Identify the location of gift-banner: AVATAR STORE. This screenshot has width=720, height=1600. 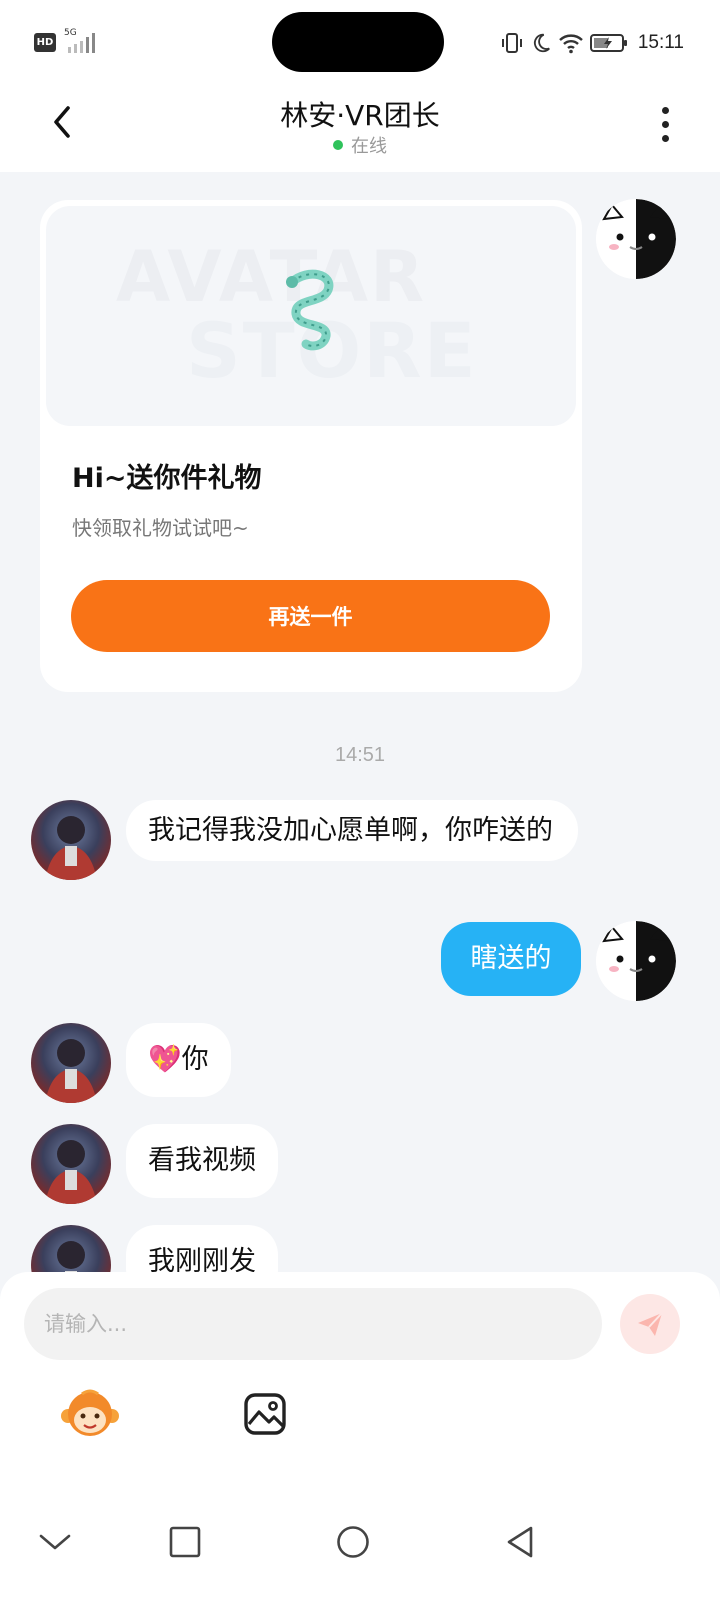
(311, 316).